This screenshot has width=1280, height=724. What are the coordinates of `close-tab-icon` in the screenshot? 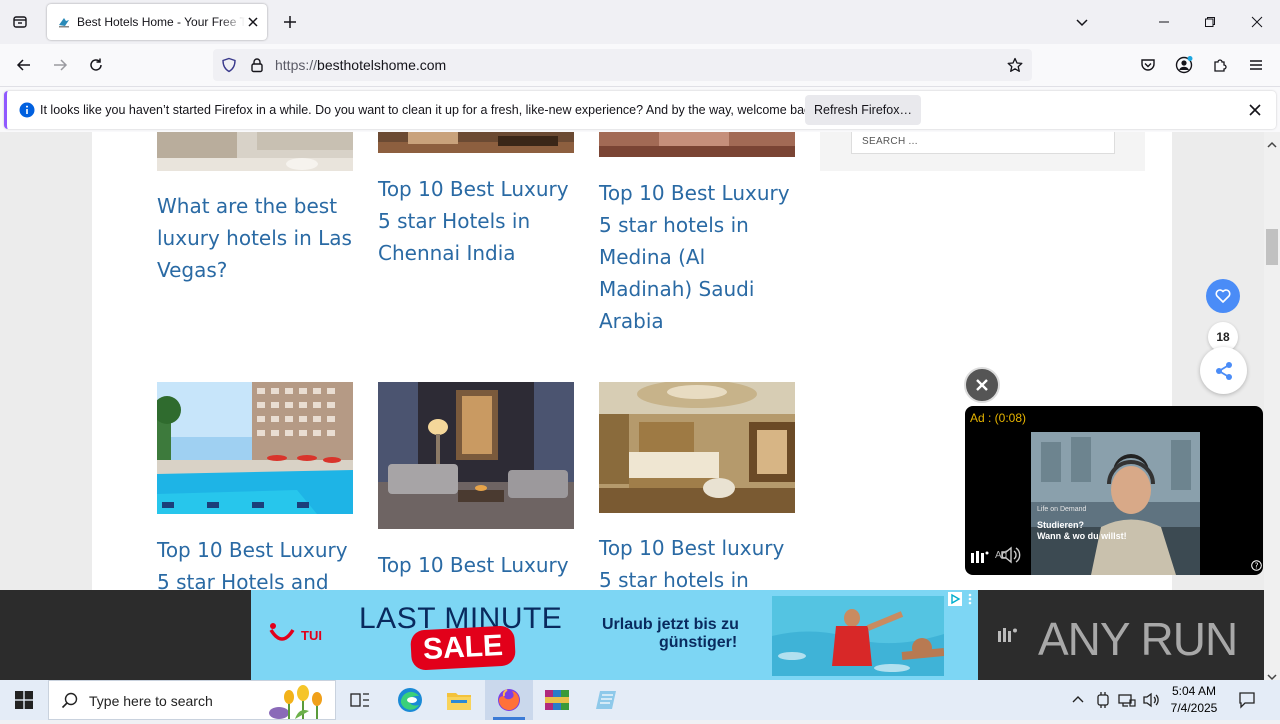 It's located at (253, 22).